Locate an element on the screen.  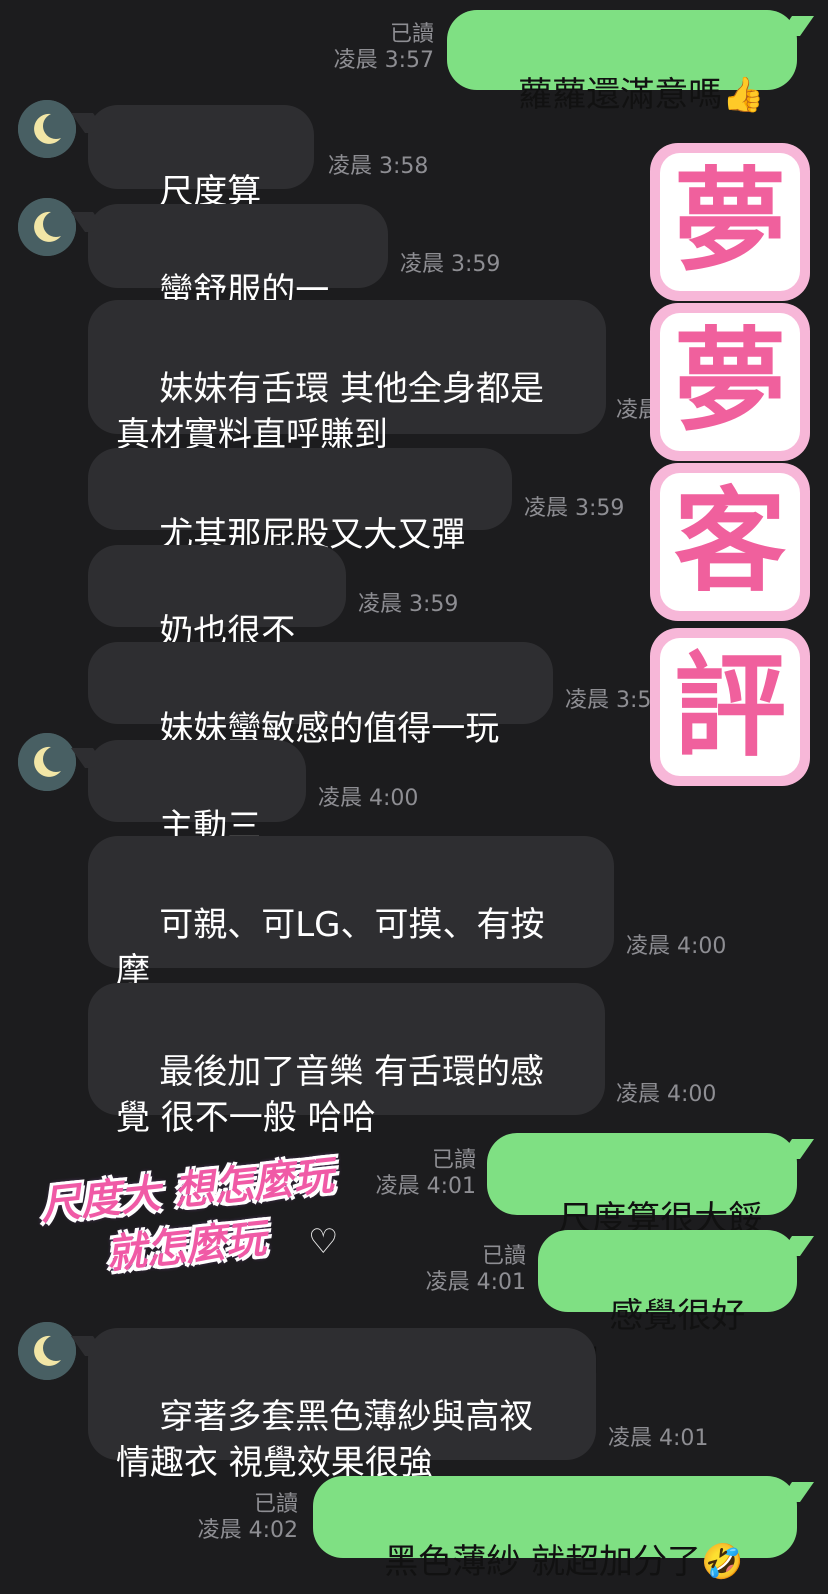
stamp-tile: 評 is located at coordinates (730, 707).